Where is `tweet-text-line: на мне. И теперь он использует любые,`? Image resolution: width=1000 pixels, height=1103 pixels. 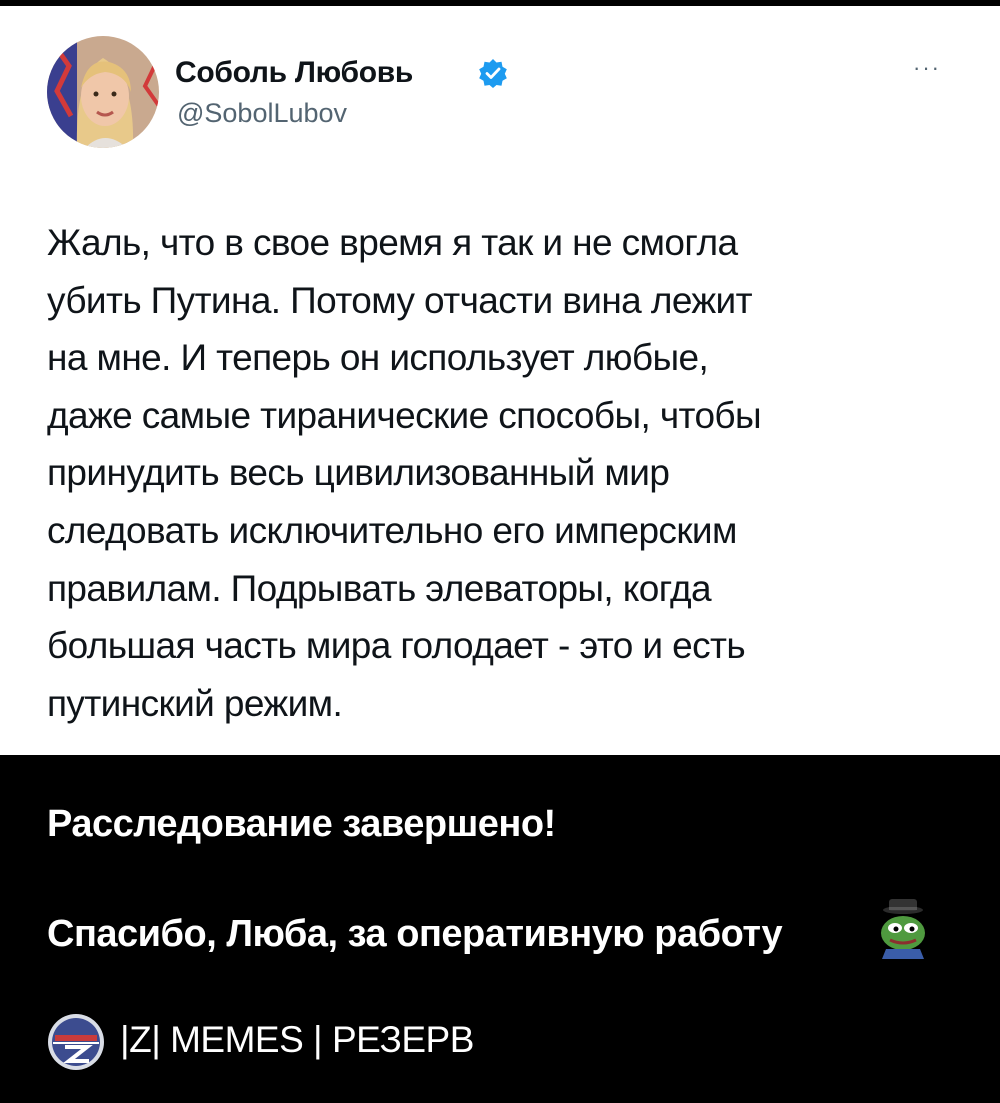
tweet-text-line: на мне. И теперь он использует любые, is located at coordinates (378, 358).